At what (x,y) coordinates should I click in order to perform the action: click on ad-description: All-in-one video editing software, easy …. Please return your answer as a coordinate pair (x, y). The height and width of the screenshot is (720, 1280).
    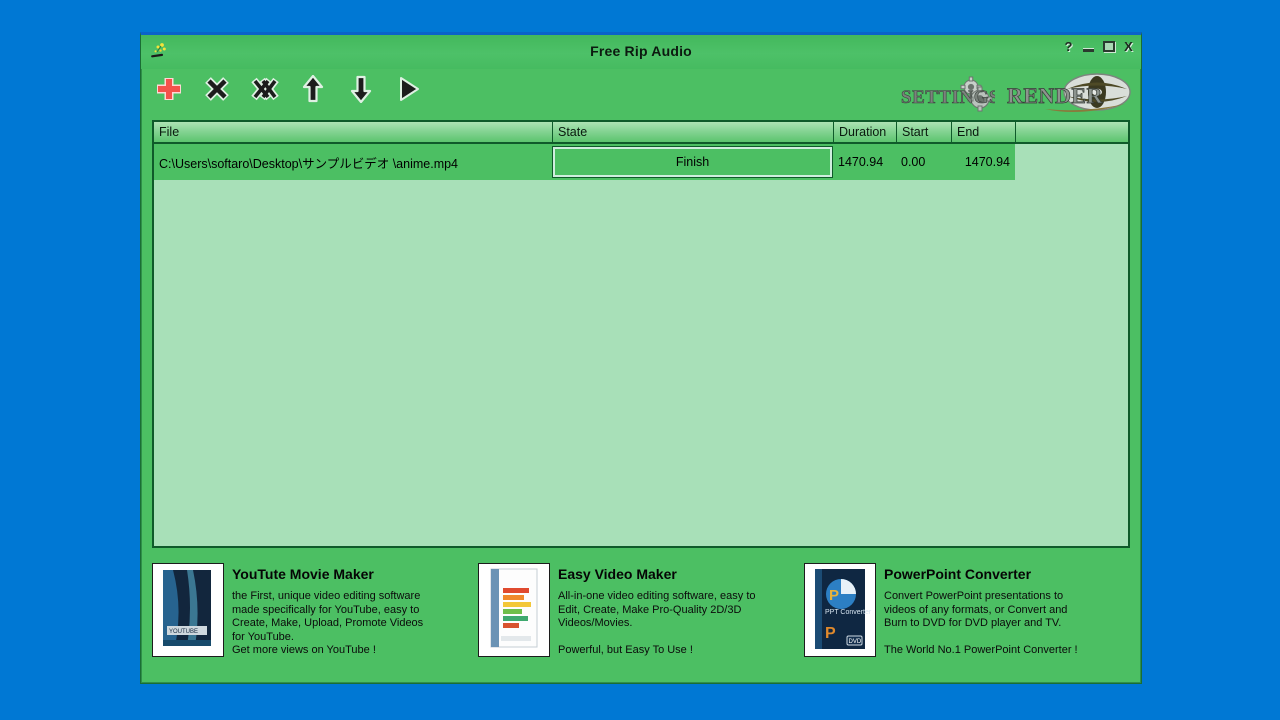
    Looking at the image, I should click on (657, 623).